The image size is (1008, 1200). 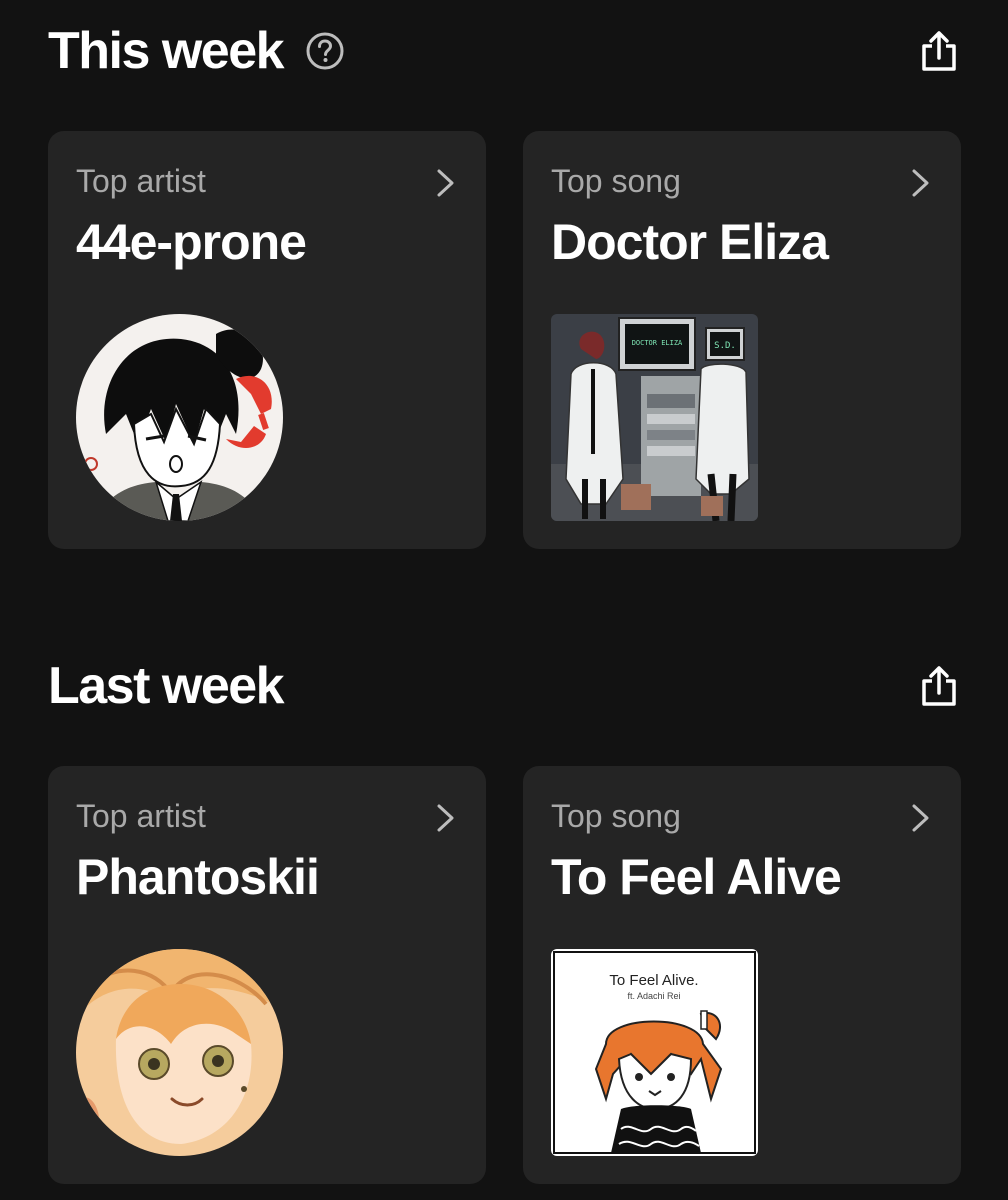 I want to click on song-name: To Feel Alive, so click(x=696, y=877).